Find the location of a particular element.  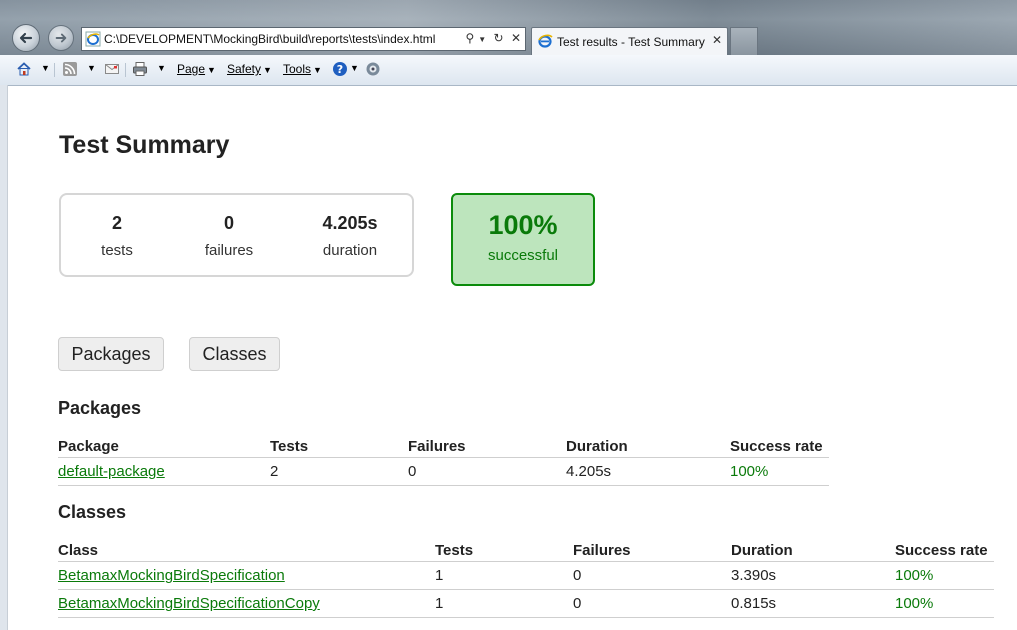

safety-menu: Safety ▼ is located at coordinates (249, 69).